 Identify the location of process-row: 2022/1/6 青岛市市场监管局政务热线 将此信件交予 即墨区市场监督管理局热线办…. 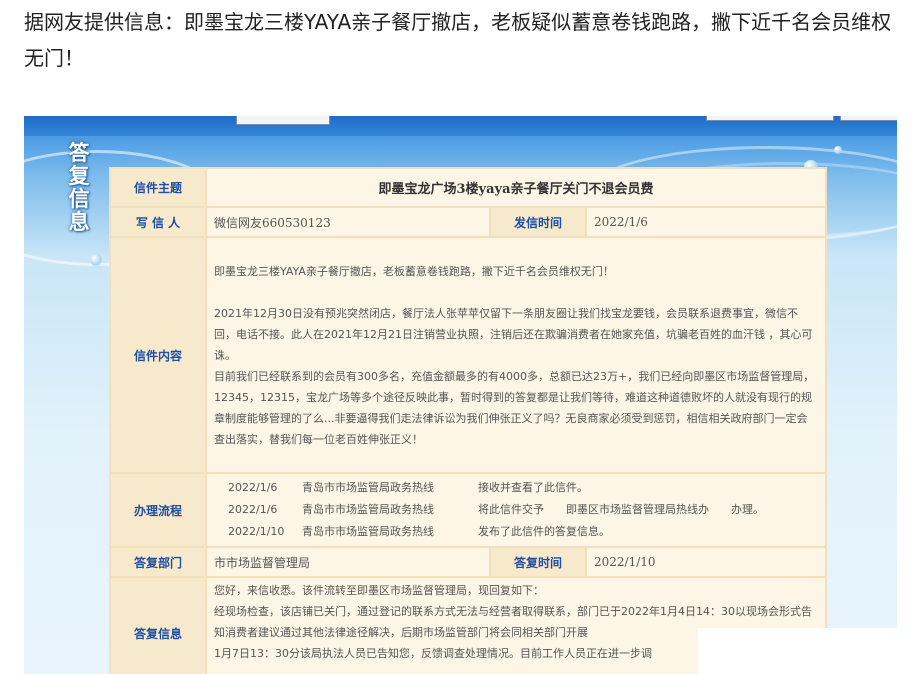
(516, 510).